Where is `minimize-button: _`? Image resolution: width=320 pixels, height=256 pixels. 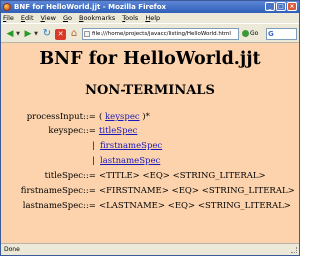 minimize-button: _ is located at coordinates (270, 6).